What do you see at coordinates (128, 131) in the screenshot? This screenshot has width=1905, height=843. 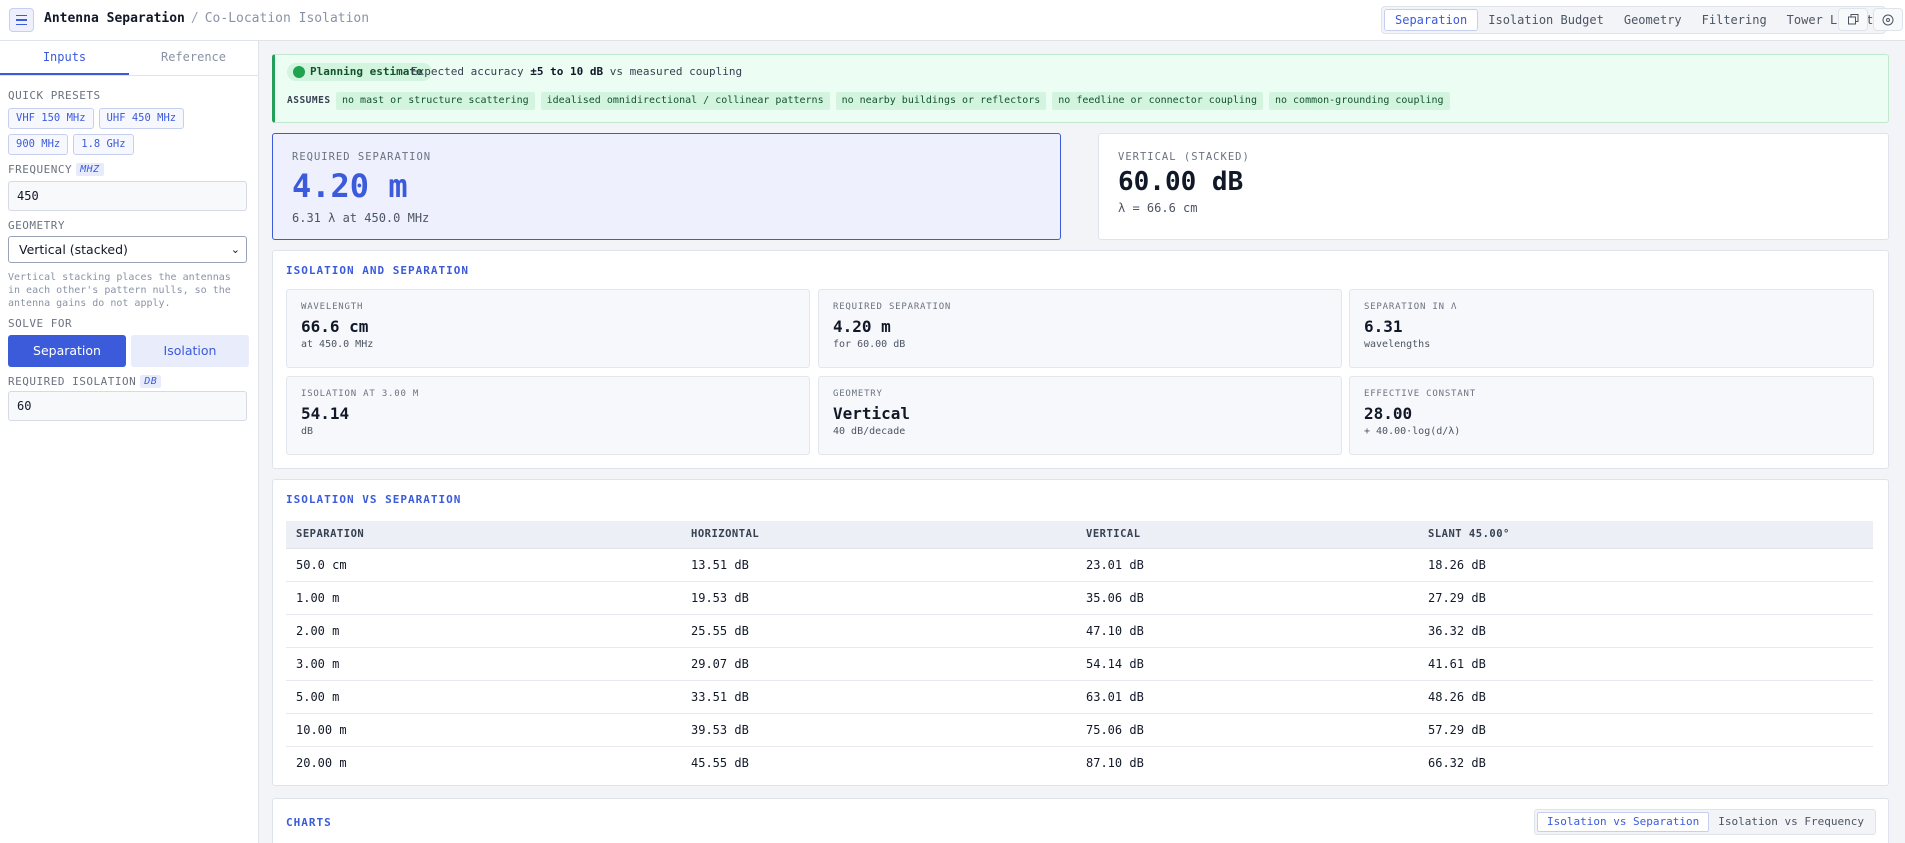 I see `preset-list: VHF 150 MHz UHF 450 MHz 900 MHz 1.8 GHz` at bounding box center [128, 131].